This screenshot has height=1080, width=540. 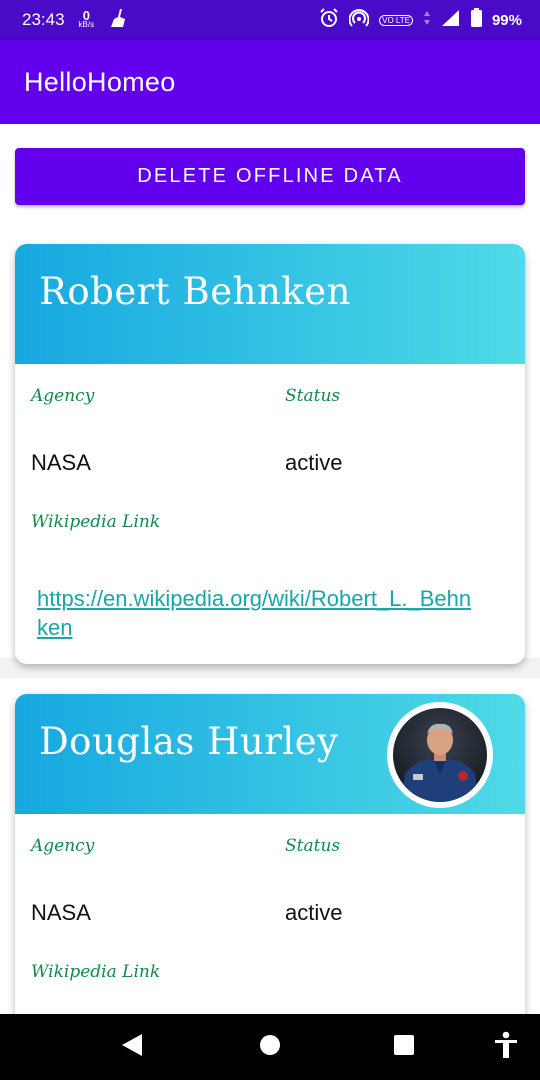 What do you see at coordinates (270, 176) in the screenshot?
I see `delete-offline-data-button: DELETE OFFLINE DATA` at bounding box center [270, 176].